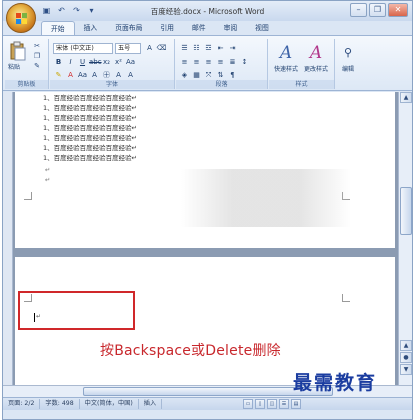 Image resolution: width=415 pixels, height=420 pixels. I want to click on align-right-icon: ≡, so click(208, 62).